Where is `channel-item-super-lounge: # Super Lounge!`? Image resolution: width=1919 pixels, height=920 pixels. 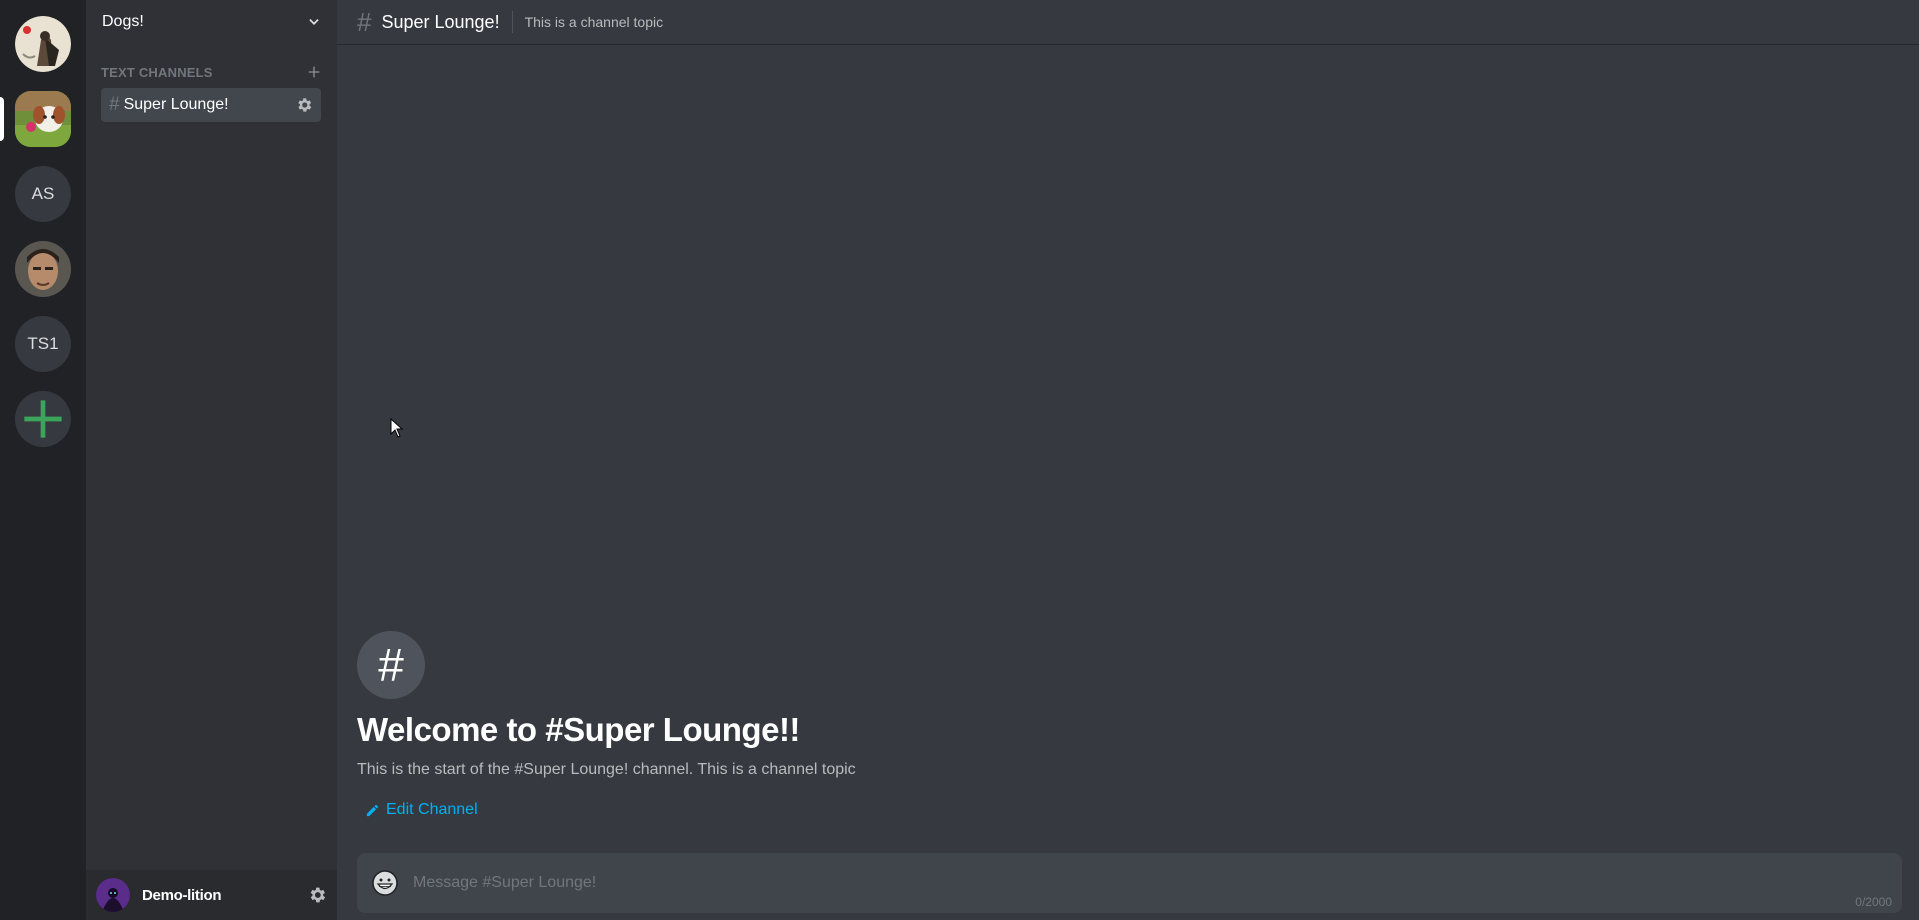
channel-item-super-lounge: # Super Lounge! is located at coordinates (211, 105).